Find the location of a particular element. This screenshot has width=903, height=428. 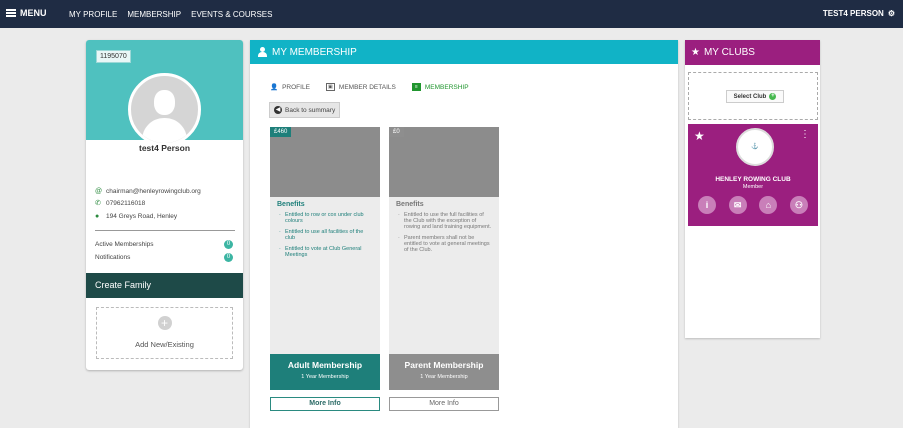

profile-name: test4 Person is located at coordinates (164, 148).